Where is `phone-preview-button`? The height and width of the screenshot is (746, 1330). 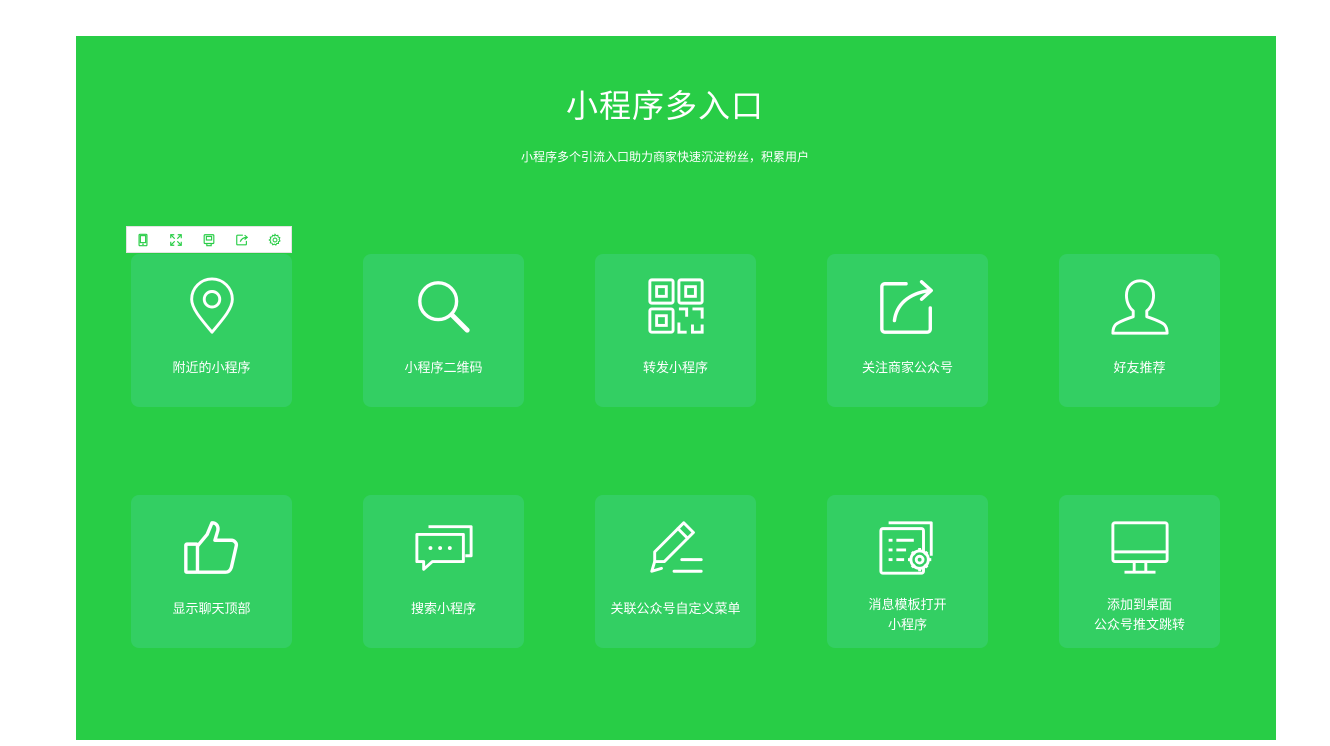 phone-preview-button is located at coordinates (143, 239).